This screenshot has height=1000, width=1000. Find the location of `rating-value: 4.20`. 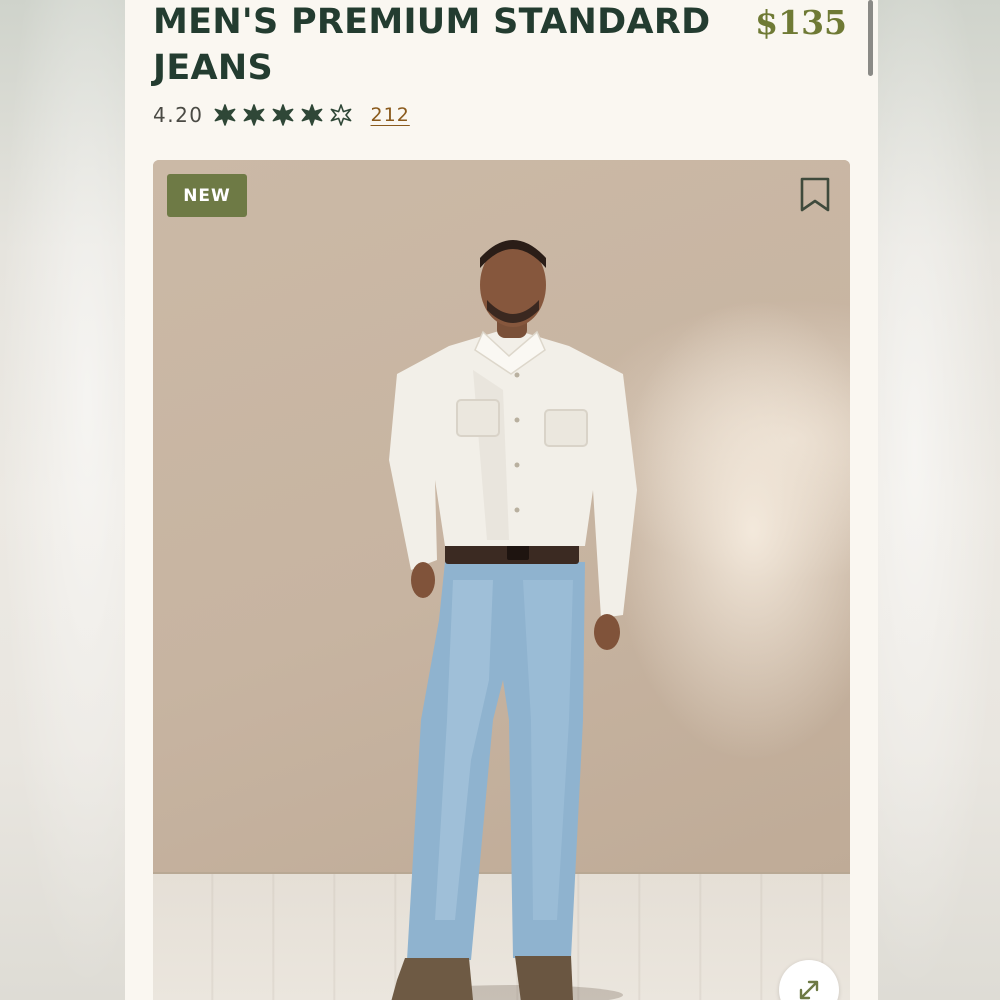

rating-value: 4.20 is located at coordinates (178, 115).